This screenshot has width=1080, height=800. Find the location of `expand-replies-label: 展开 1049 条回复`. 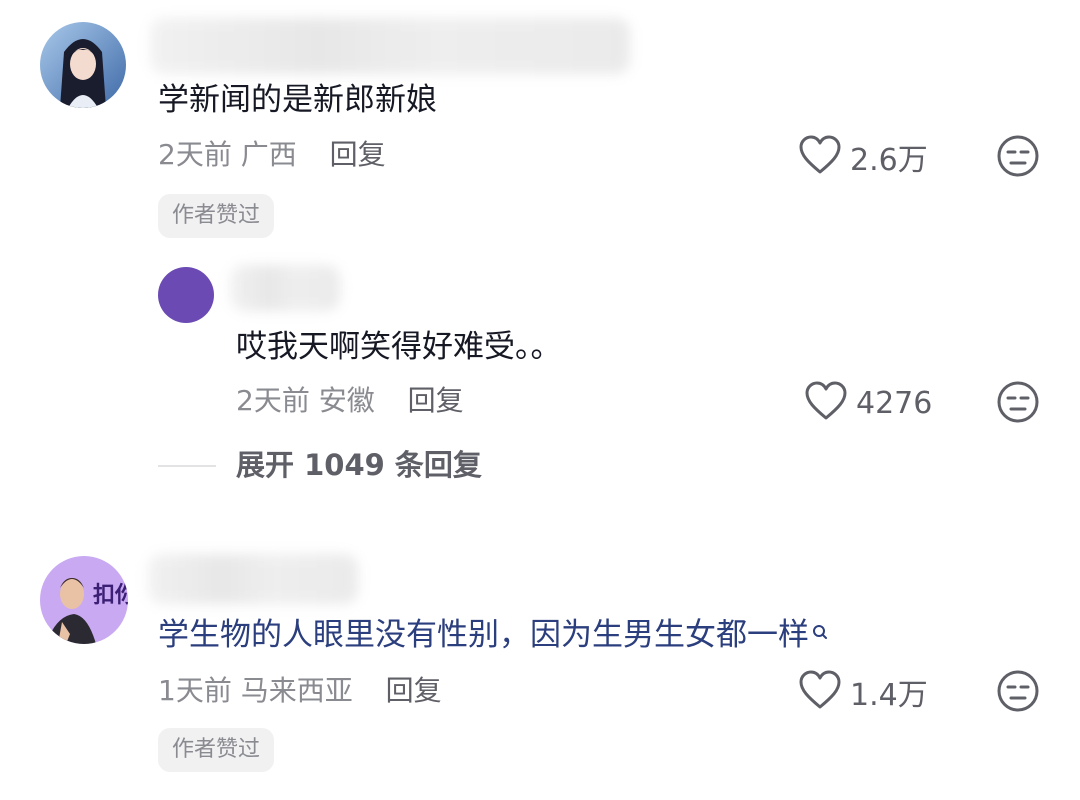

expand-replies-label: 展开 1049 条回复 is located at coordinates (359, 465).